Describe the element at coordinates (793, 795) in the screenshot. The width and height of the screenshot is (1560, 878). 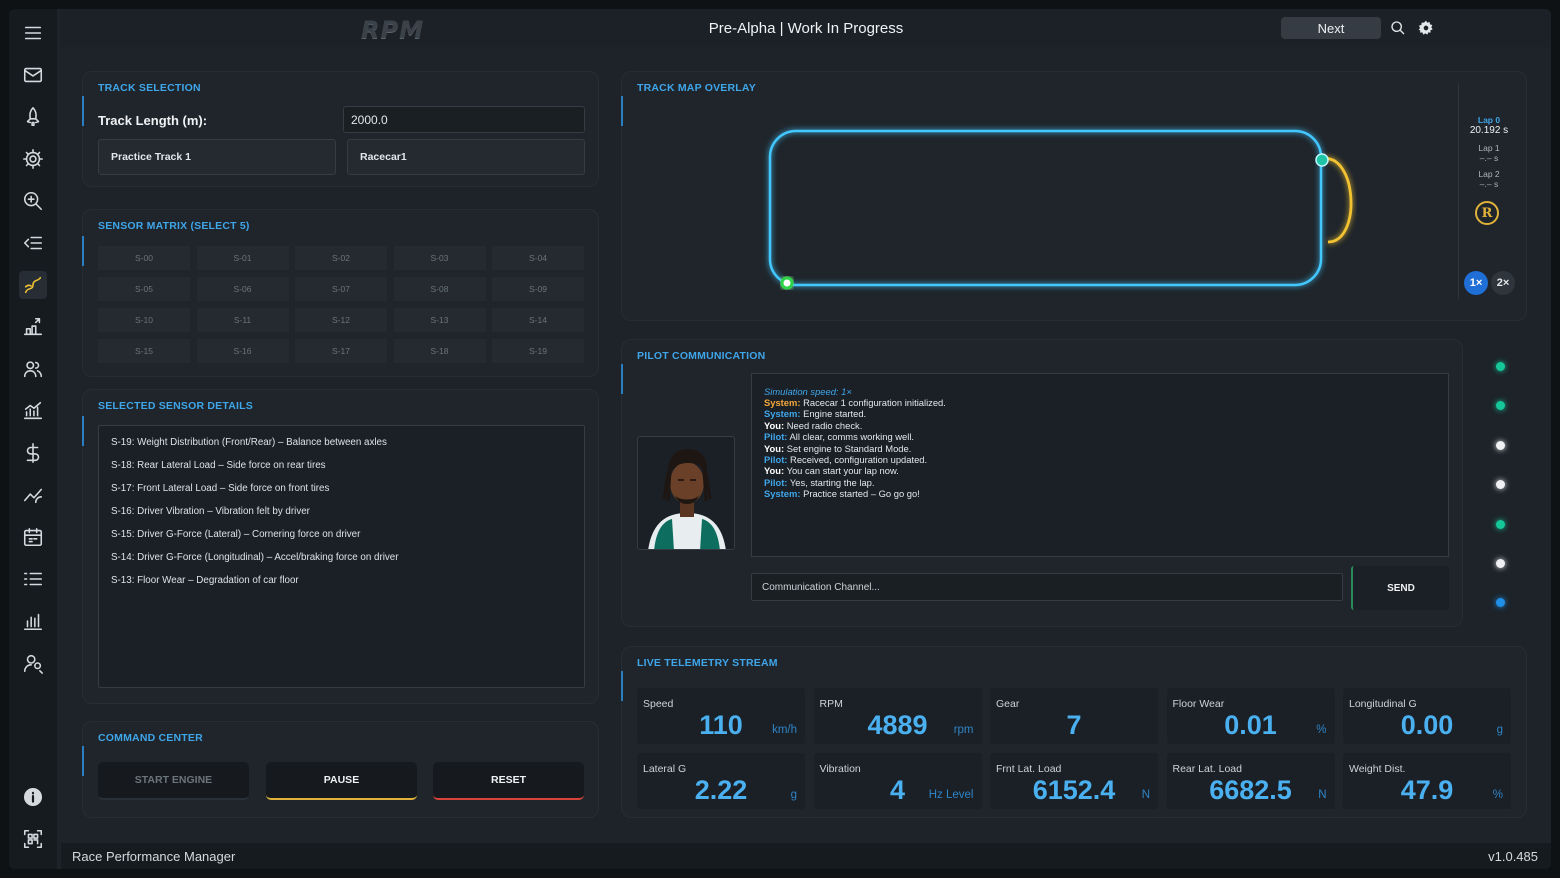
I see `telemetry-unit: g` at that location.